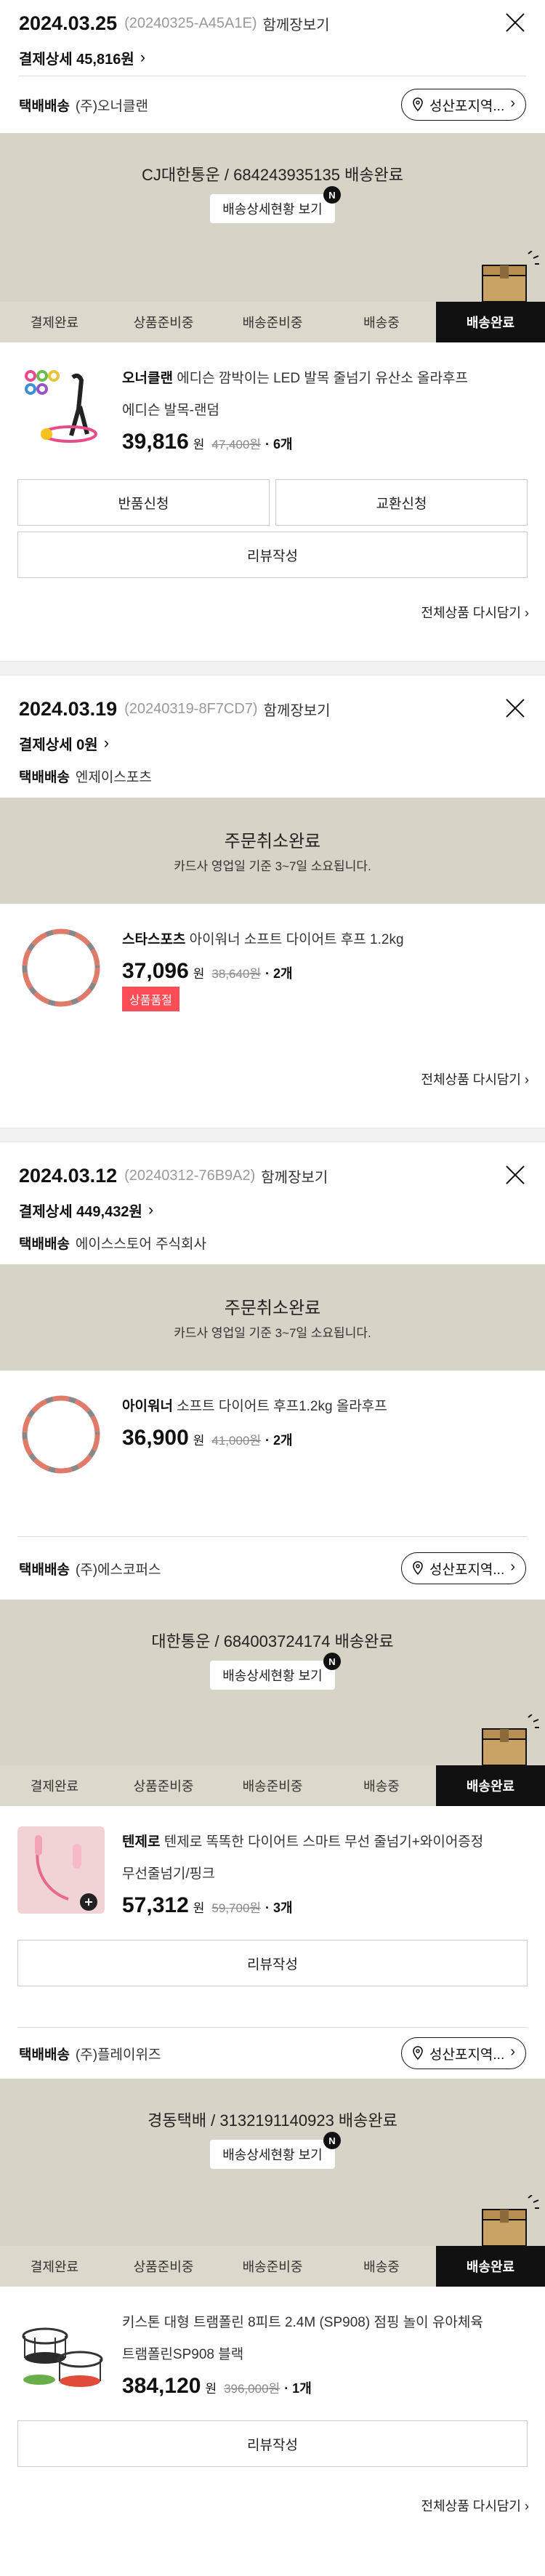  I want to click on product-price: 37,096, so click(155, 971).